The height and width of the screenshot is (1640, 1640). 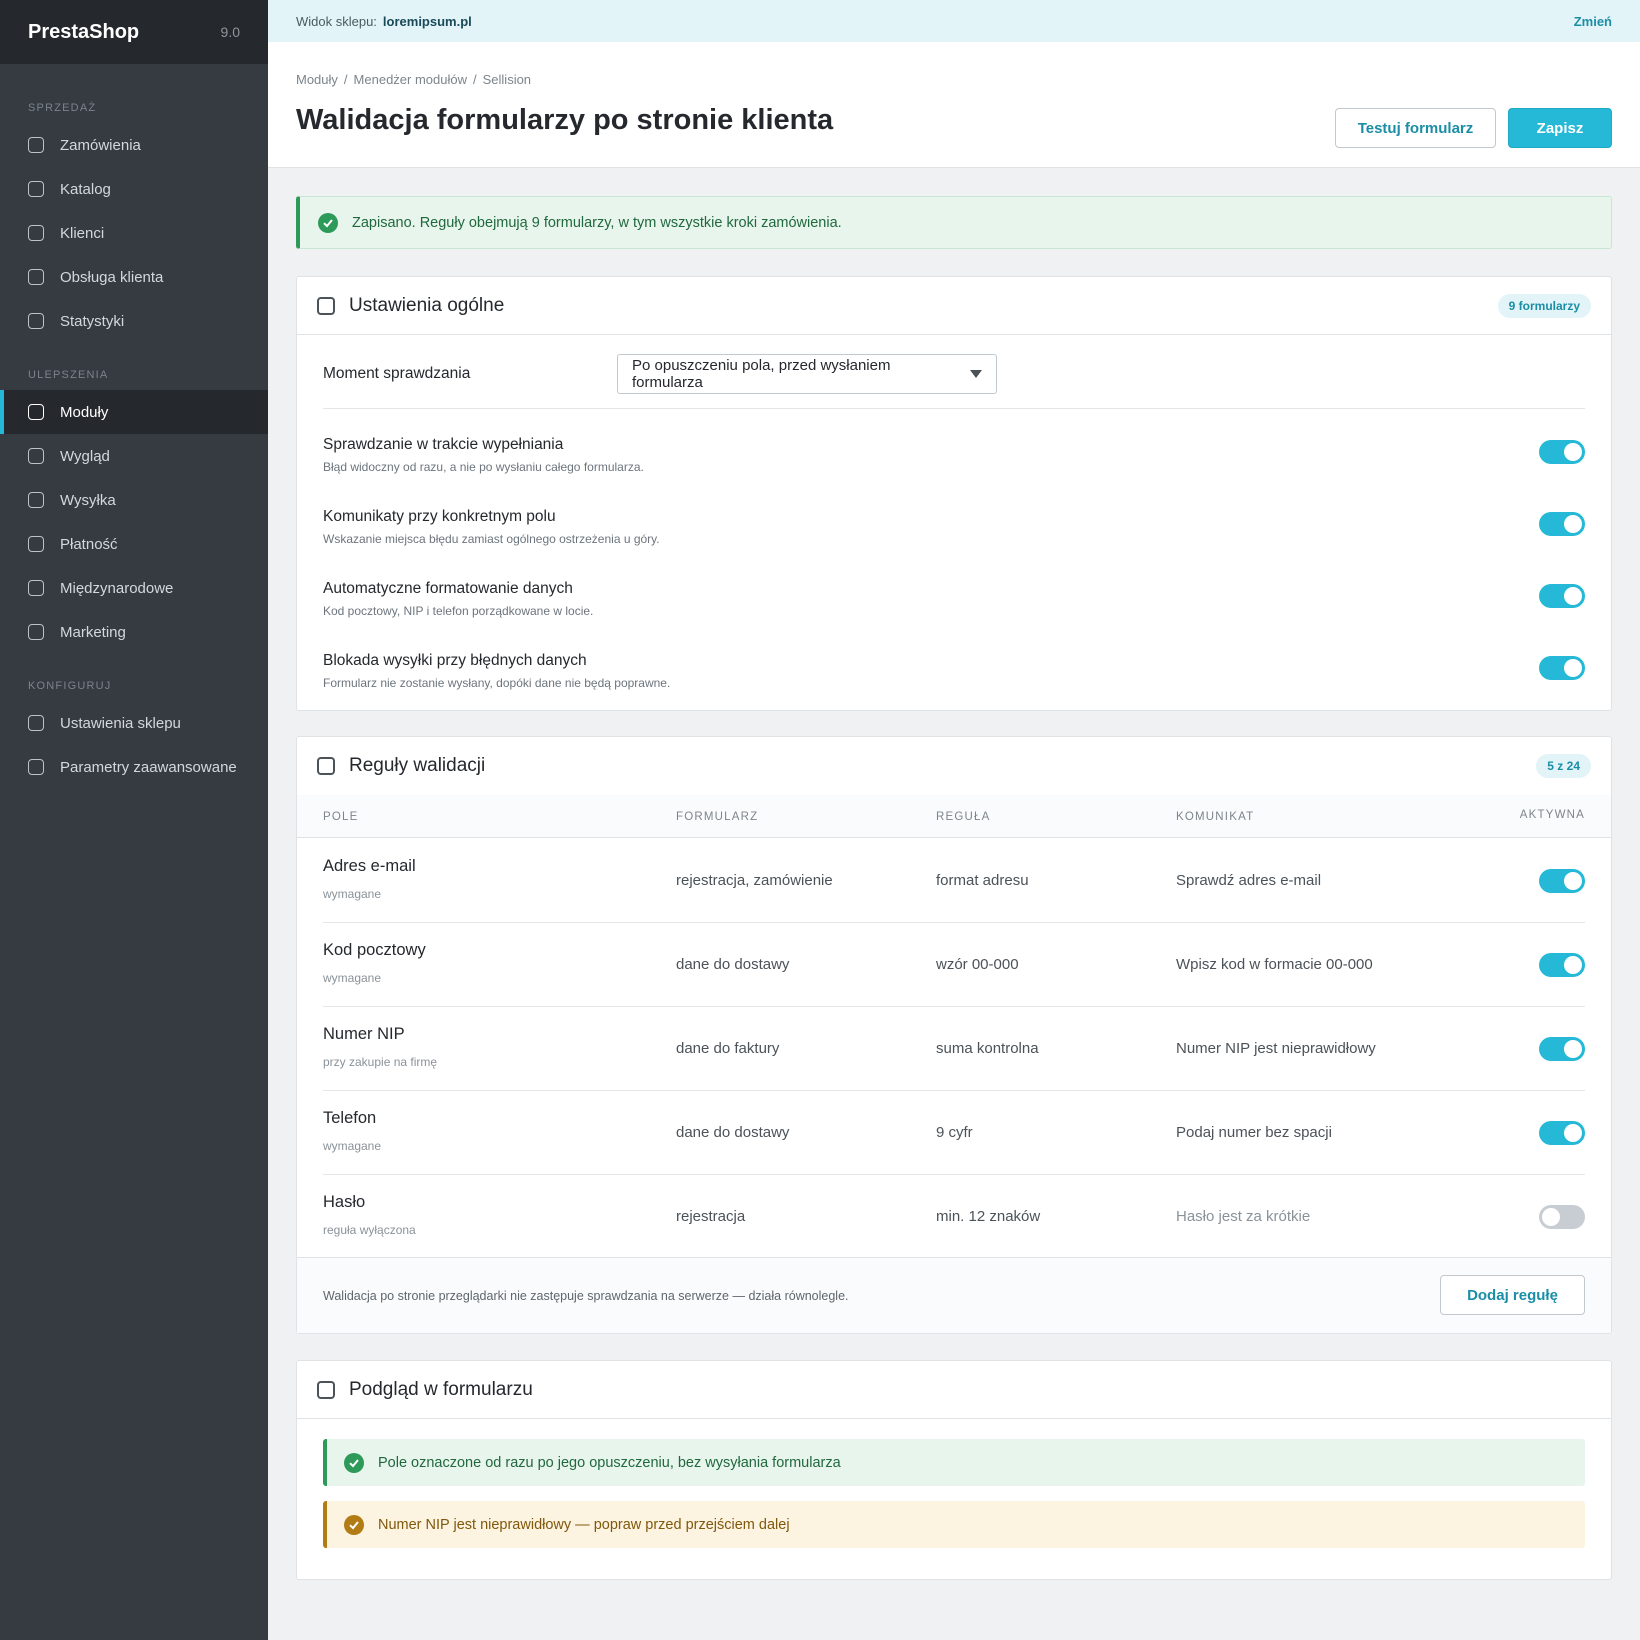 I want to click on test-form-button: Testuj formularz, so click(x=1415, y=128).